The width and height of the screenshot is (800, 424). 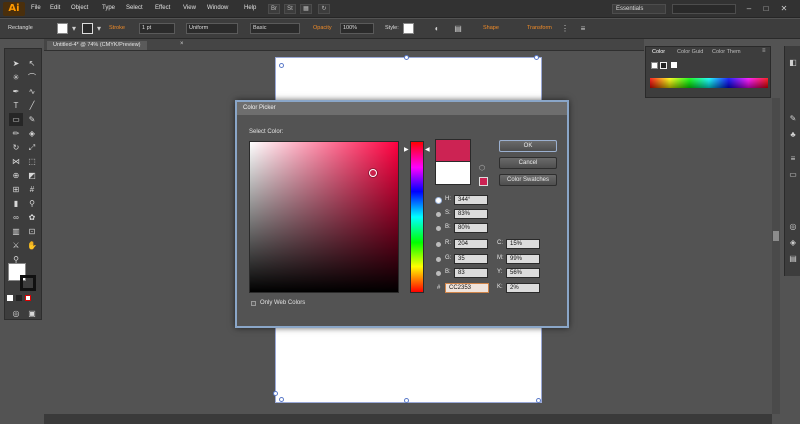 I want to click on symbol-sprayer-tool-icon: ✿, so click(x=32, y=217).